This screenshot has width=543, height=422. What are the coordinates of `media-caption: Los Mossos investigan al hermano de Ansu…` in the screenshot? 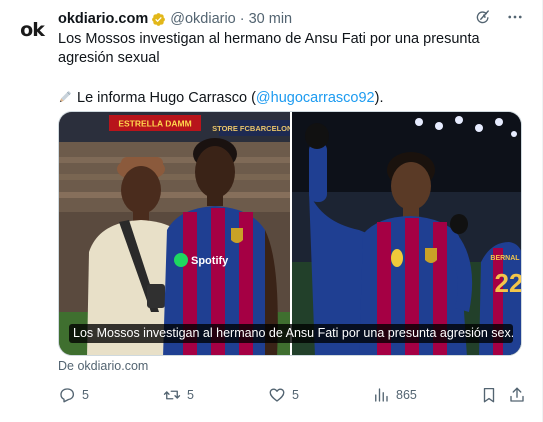 It's located at (291, 333).